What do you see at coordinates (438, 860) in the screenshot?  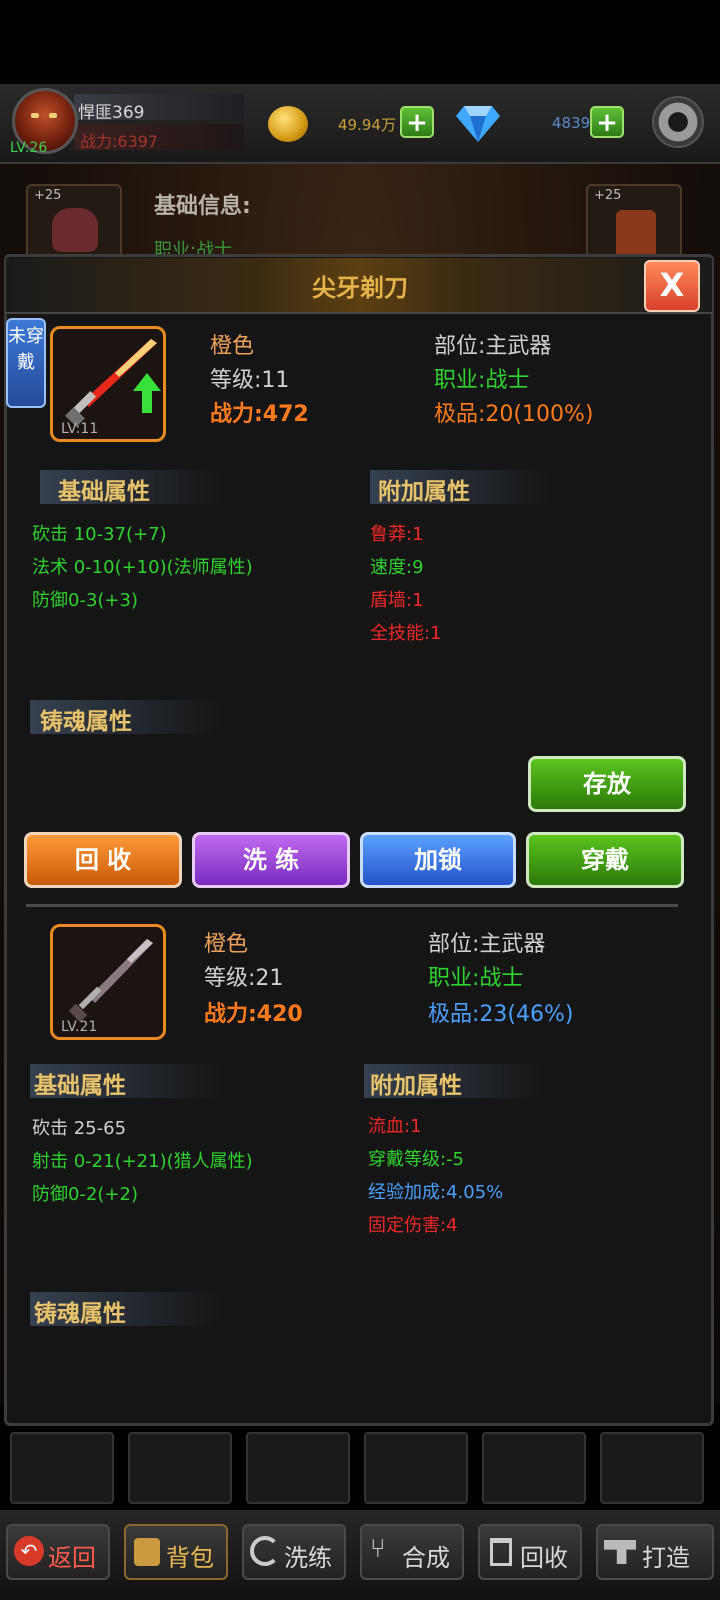 I see `lock-button: 加锁` at bounding box center [438, 860].